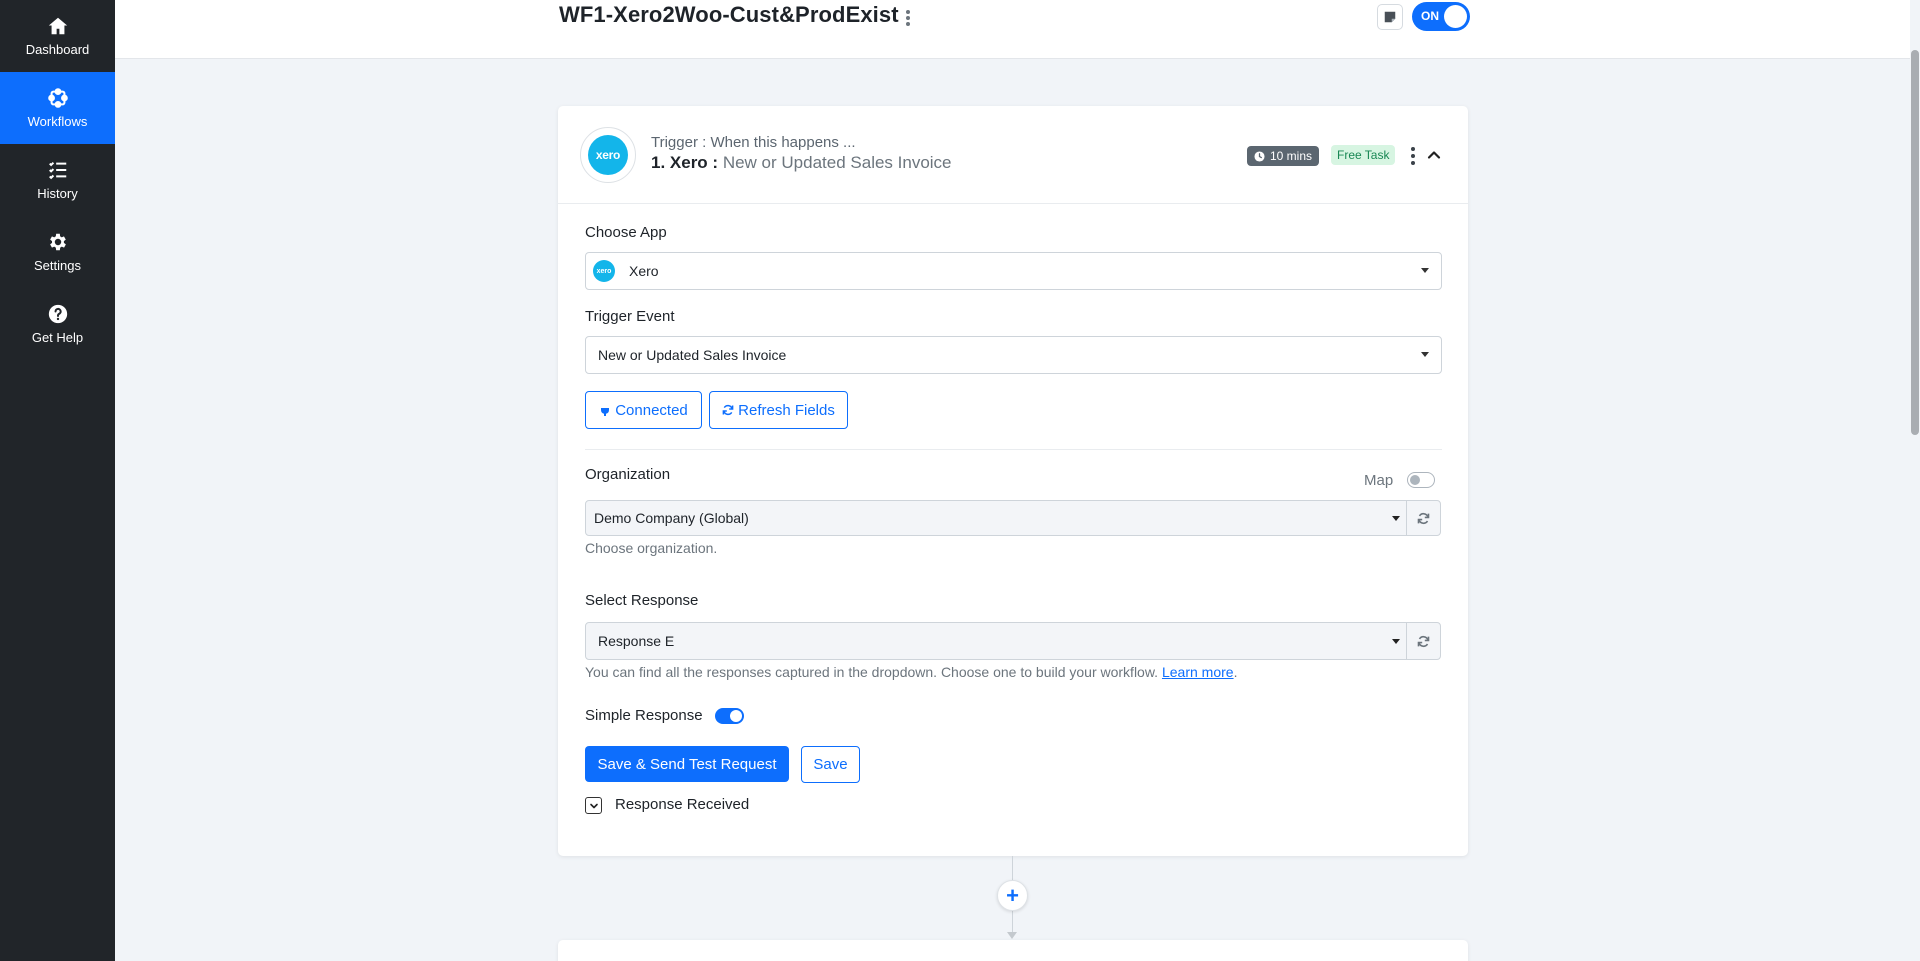 This screenshot has width=1920, height=961. What do you see at coordinates (1441, 16) in the screenshot?
I see `workflow-status-toggle: ON` at bounding box center [1441, 16].